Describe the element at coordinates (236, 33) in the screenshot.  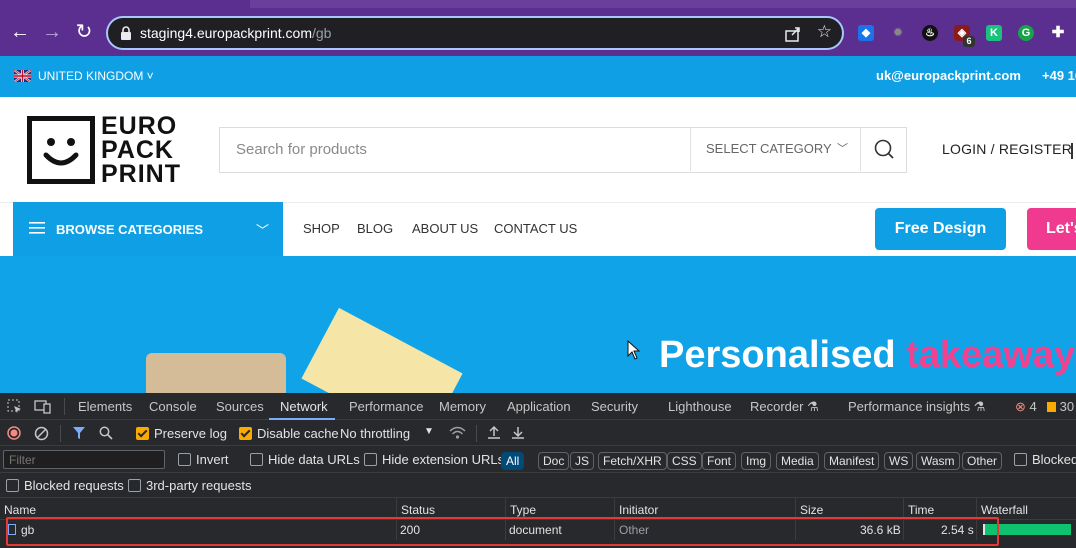
I see `url-text: staging4.europackprint.com/gb` at that location.